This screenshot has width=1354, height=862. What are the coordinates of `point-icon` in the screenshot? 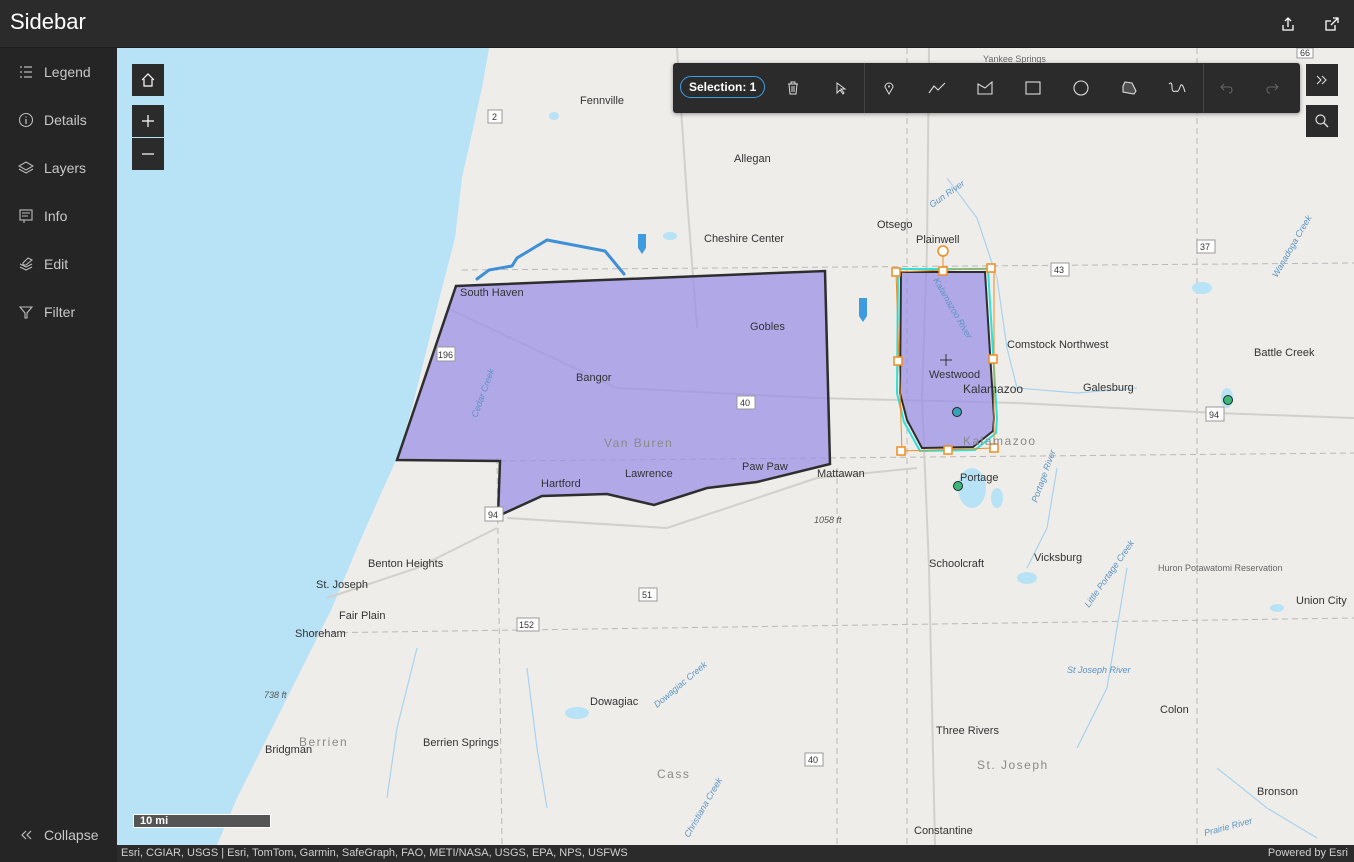 It's located at (889, 88).